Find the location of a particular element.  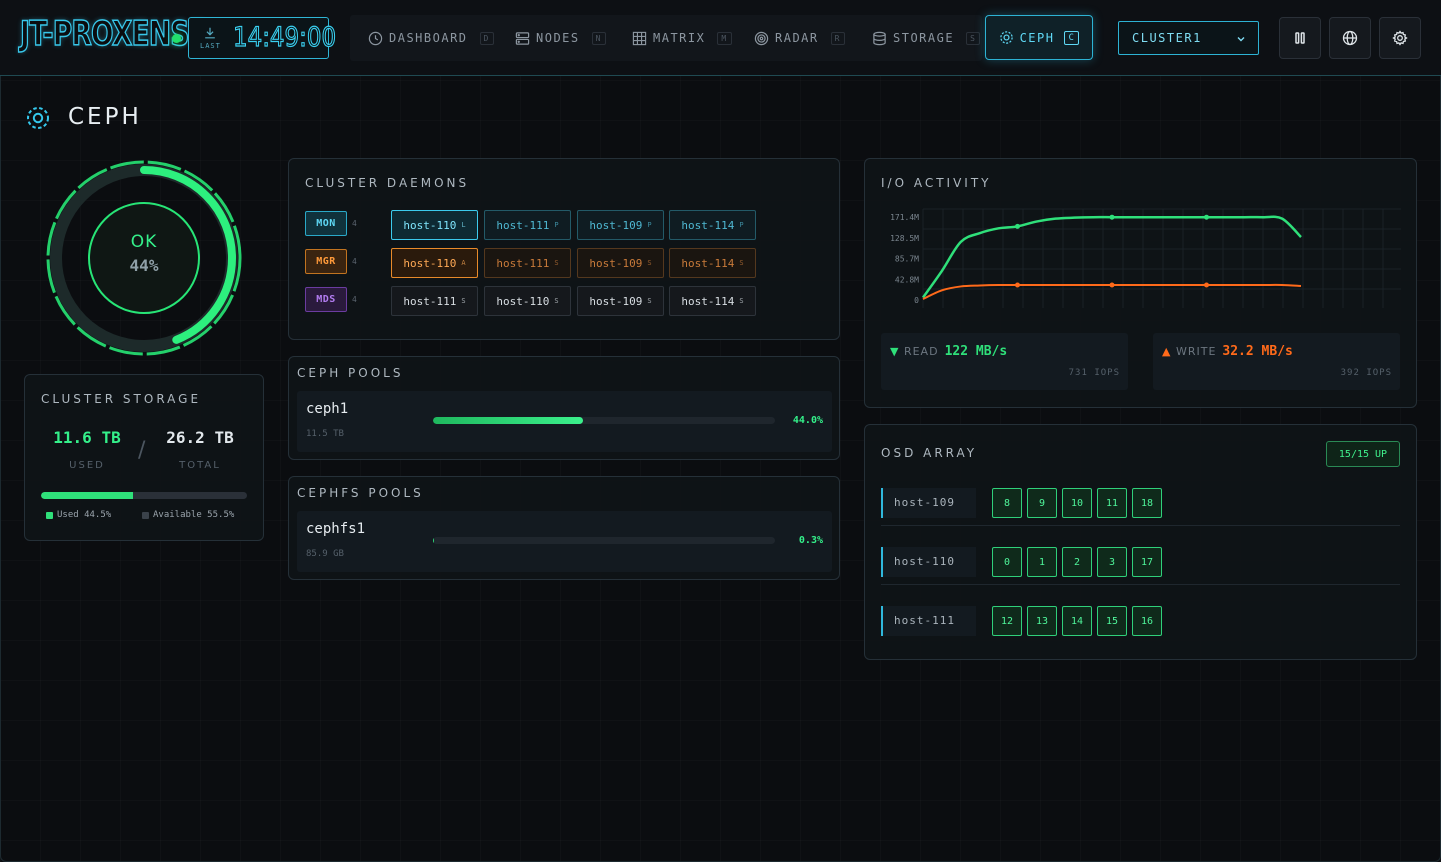

cluster-select: CLUSTER1 is located at coordinates (1188, 38).